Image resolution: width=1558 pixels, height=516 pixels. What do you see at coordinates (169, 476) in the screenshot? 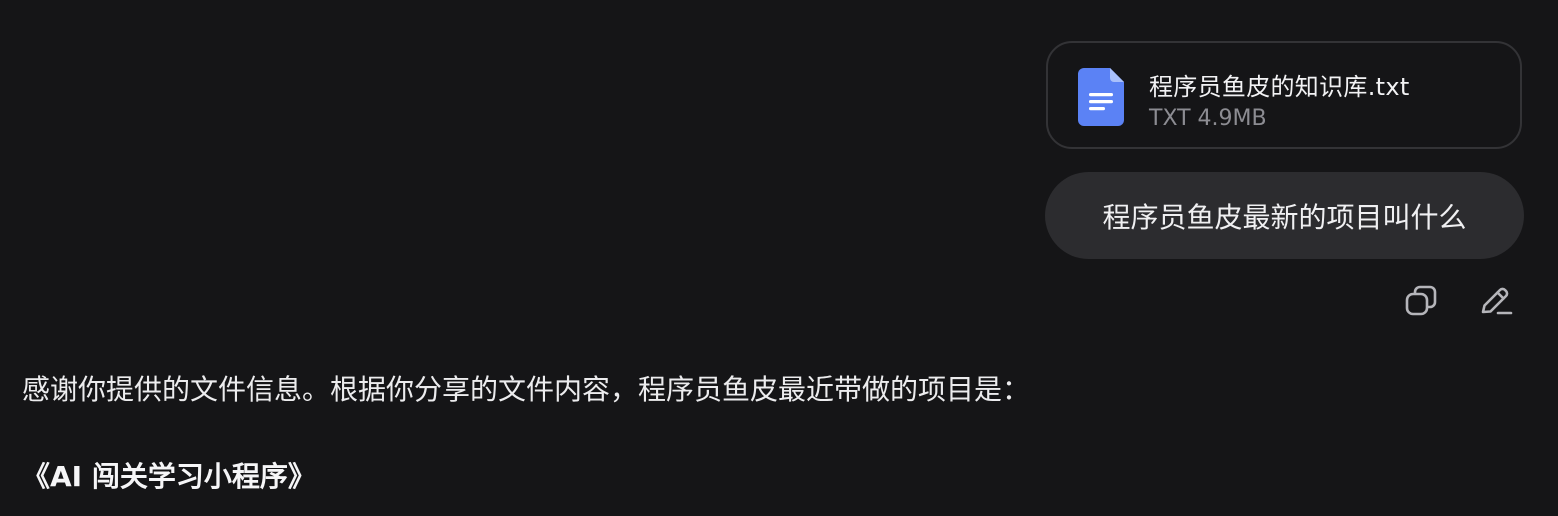
I see `assistant-project-title: 《AI 闯关学习小程序》` at bounding box center [169, 476].